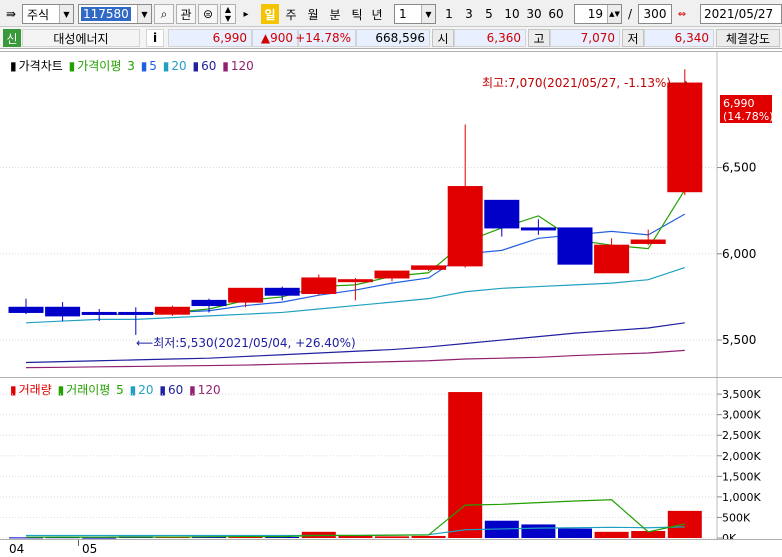  I want to click on current-price: 6,990, so click(210, 38).